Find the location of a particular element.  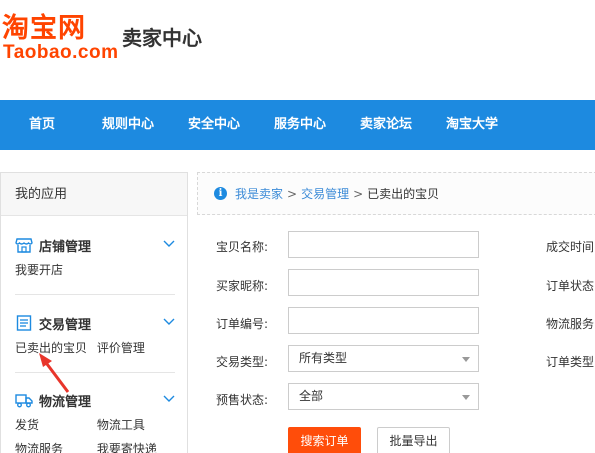

order-no-input is located at coordinates (383, 320).